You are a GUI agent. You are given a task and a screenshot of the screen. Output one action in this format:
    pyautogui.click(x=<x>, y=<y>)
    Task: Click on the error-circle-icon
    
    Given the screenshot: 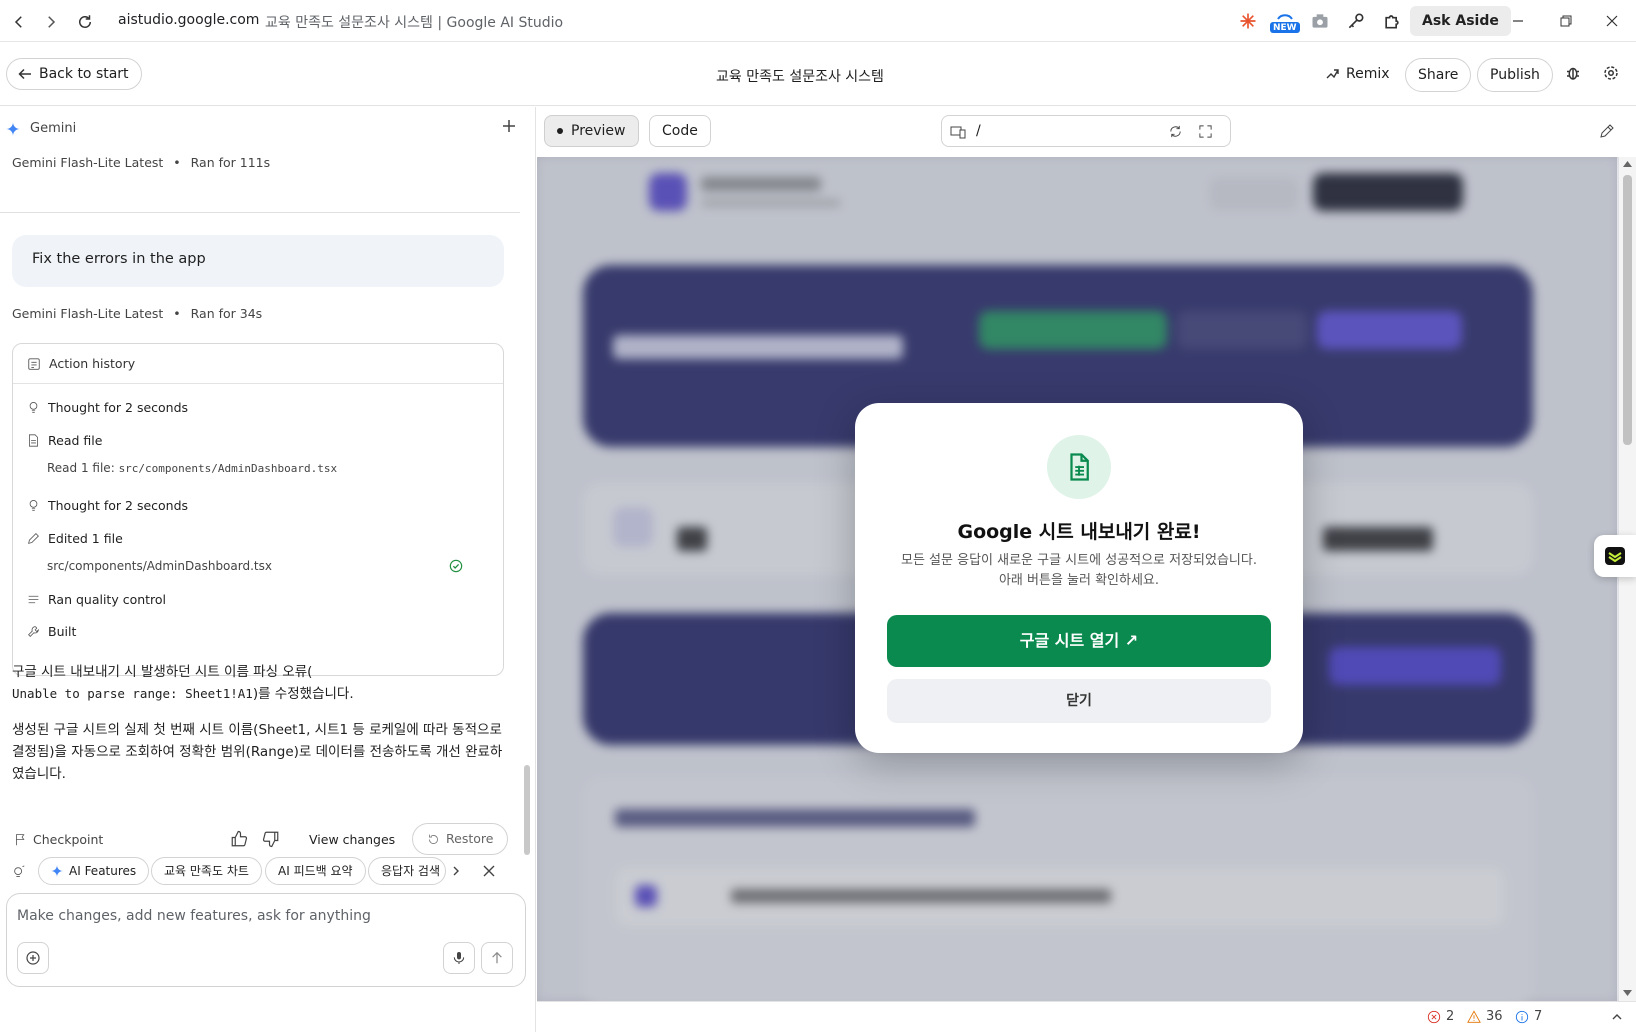 What is the action you would take?
    pyautogui.click(x=1434, y=1017)
    